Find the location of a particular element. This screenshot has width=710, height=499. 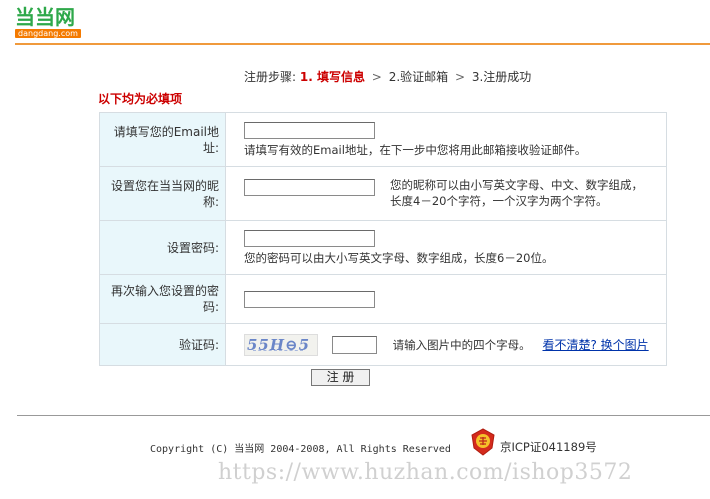

captcha-row: 验证码: 55H⊖5 请输入图片中的四个字母。 看不清楚? 换个图片 is located at coordinates (383, 344).